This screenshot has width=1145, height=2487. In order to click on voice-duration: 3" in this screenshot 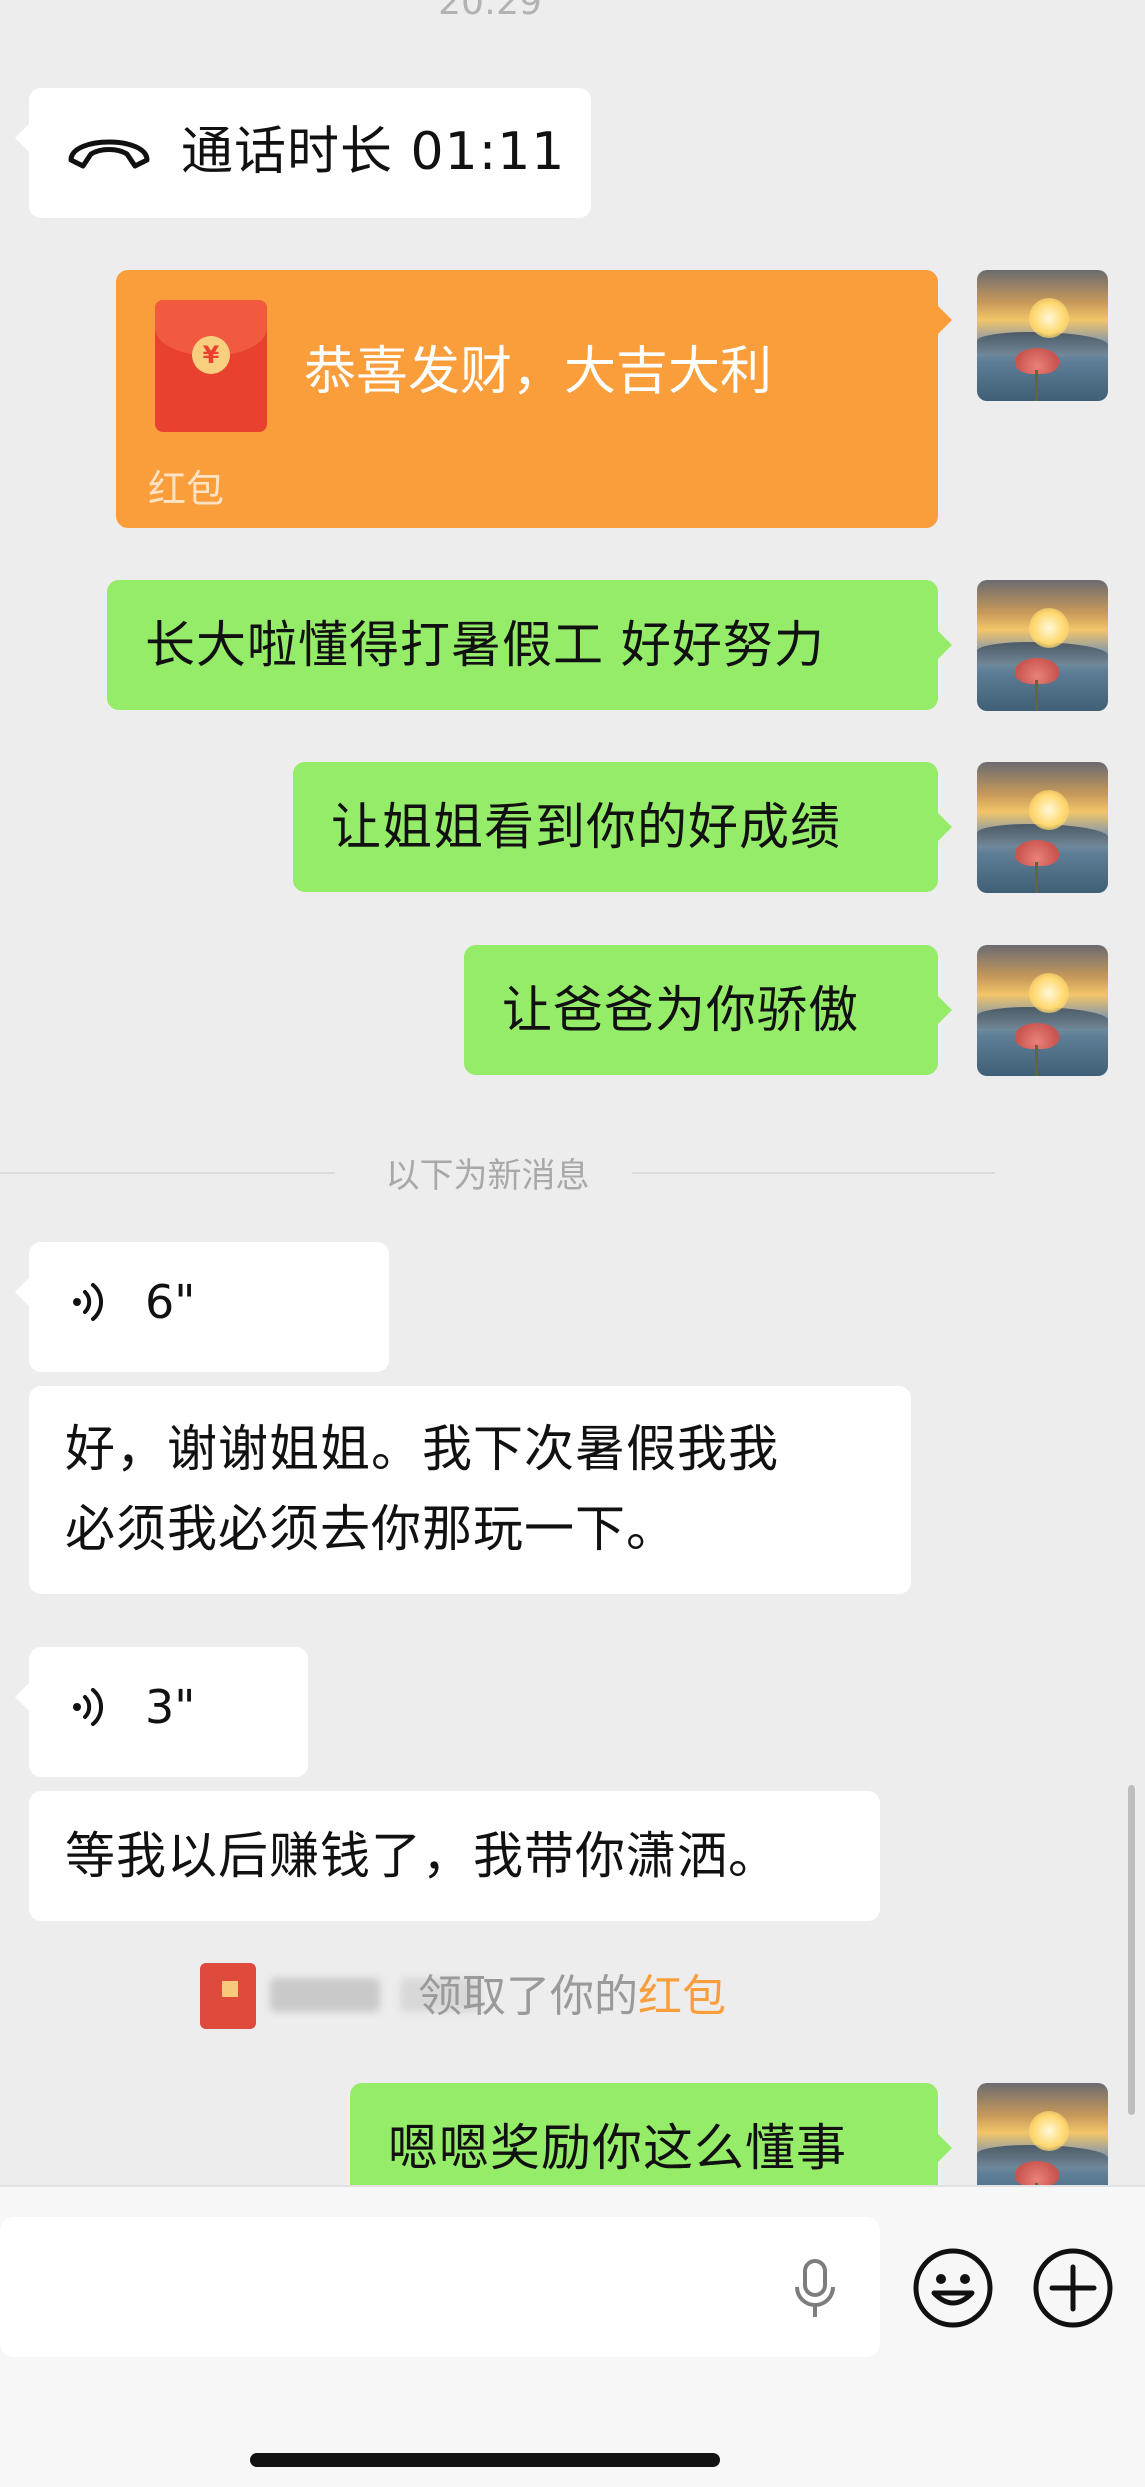, I will do `click(170, 1707)`.